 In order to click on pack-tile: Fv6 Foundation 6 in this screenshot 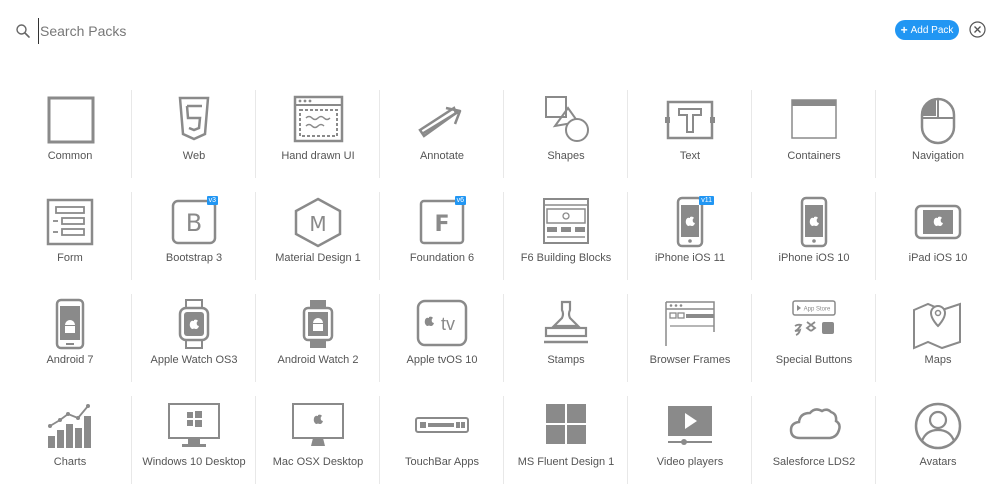, I will do `click(442, 243)`.